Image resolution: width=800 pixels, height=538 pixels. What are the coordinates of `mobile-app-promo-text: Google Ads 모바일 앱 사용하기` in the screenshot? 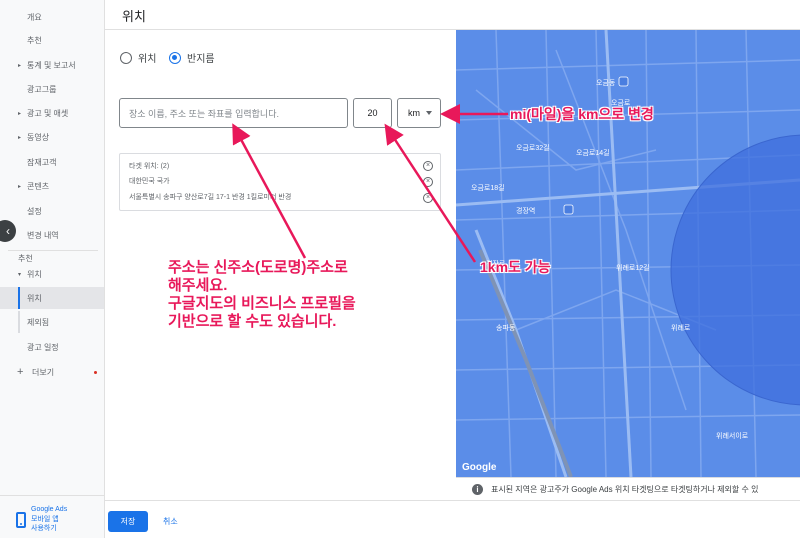 It's located at (49, 519).